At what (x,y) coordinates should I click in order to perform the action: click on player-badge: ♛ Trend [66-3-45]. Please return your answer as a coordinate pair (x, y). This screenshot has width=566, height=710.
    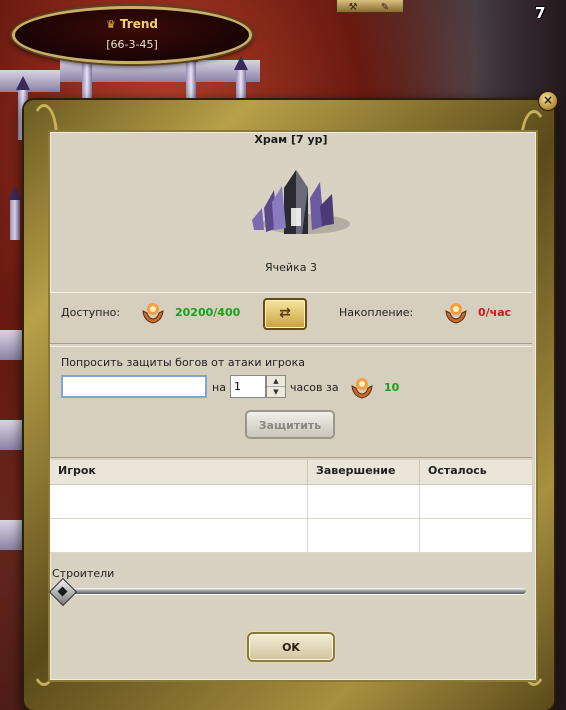
    Looking at the image, I should click on (132, 35).